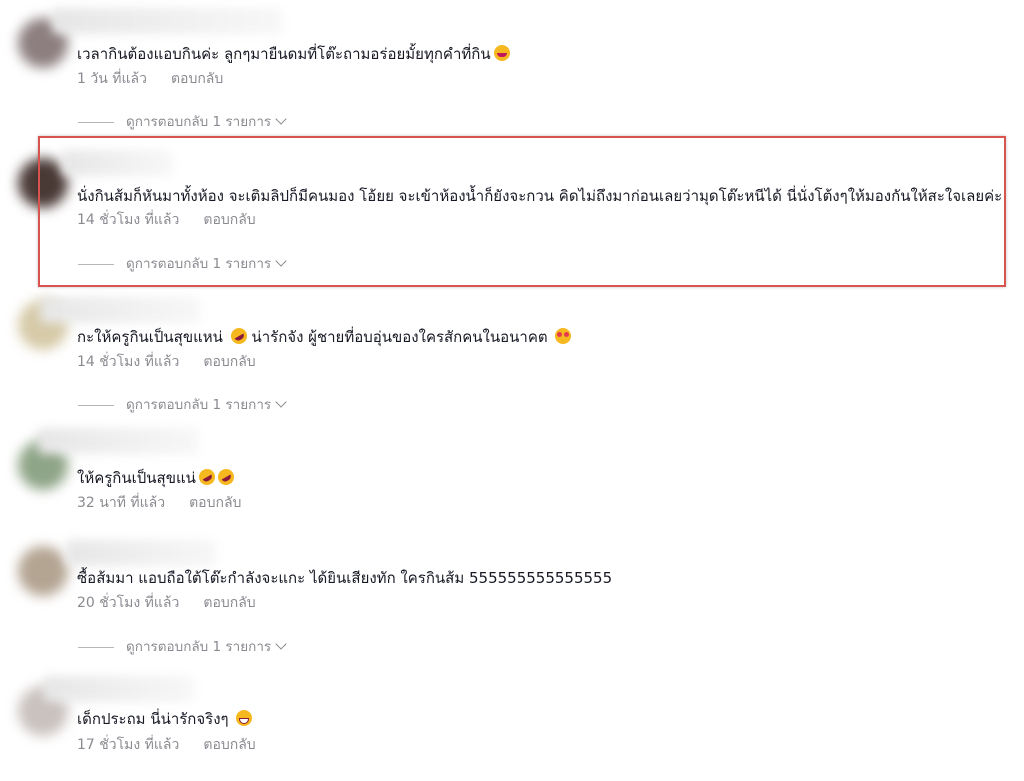 This screenshot has width=1024, height=781. I want to click on reply-button: ตอบกลับ, so click(229, 745).